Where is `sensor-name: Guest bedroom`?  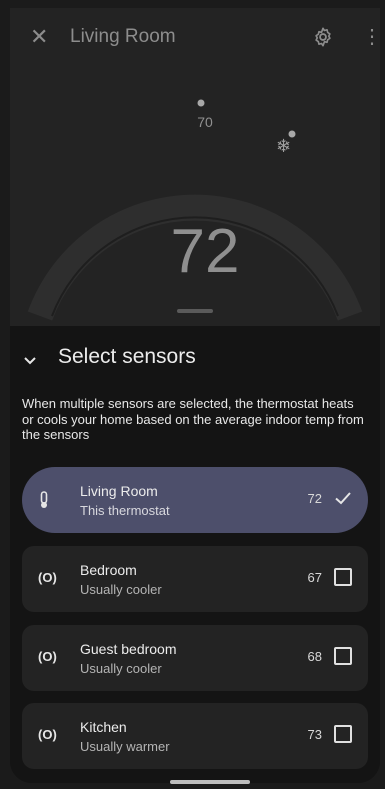 sensor-name: Guest bedroom is located at coordinates (128, 649).